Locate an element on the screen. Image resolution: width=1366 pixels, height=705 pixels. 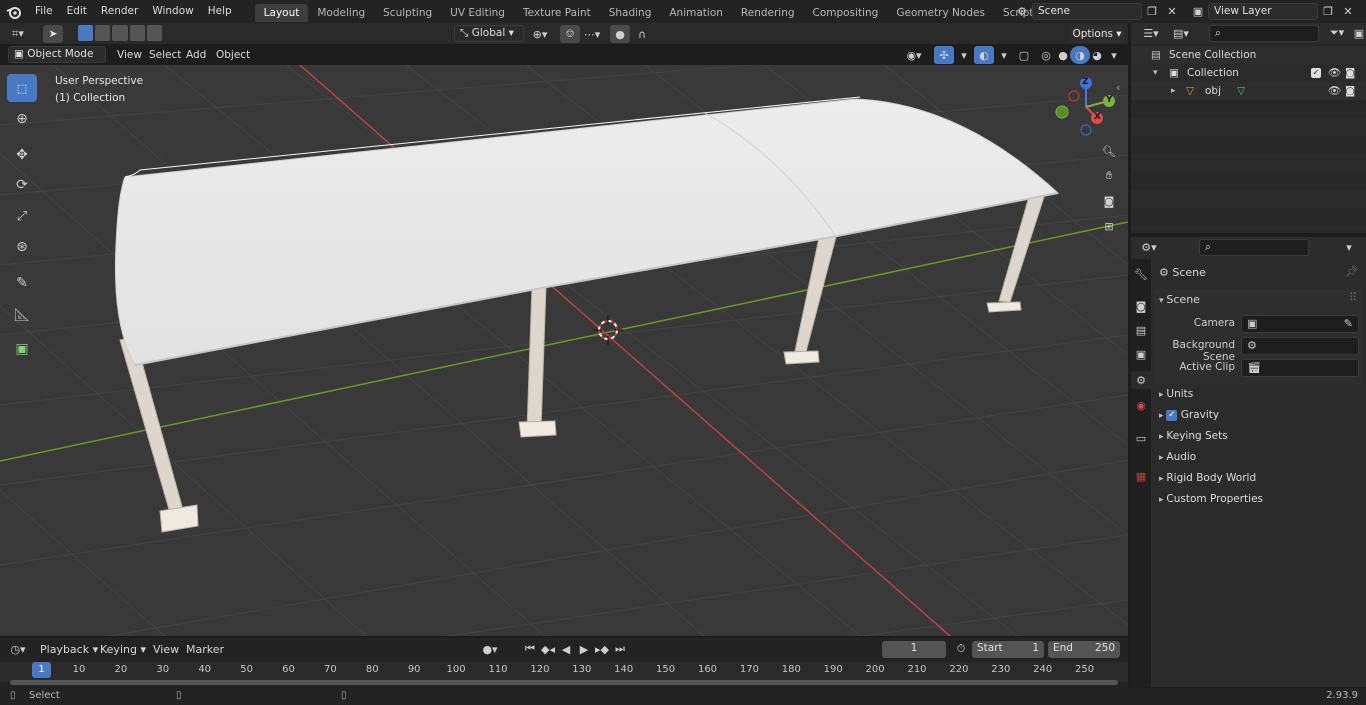
transform-tool: ⊛ is located at coordinates (22, 247).